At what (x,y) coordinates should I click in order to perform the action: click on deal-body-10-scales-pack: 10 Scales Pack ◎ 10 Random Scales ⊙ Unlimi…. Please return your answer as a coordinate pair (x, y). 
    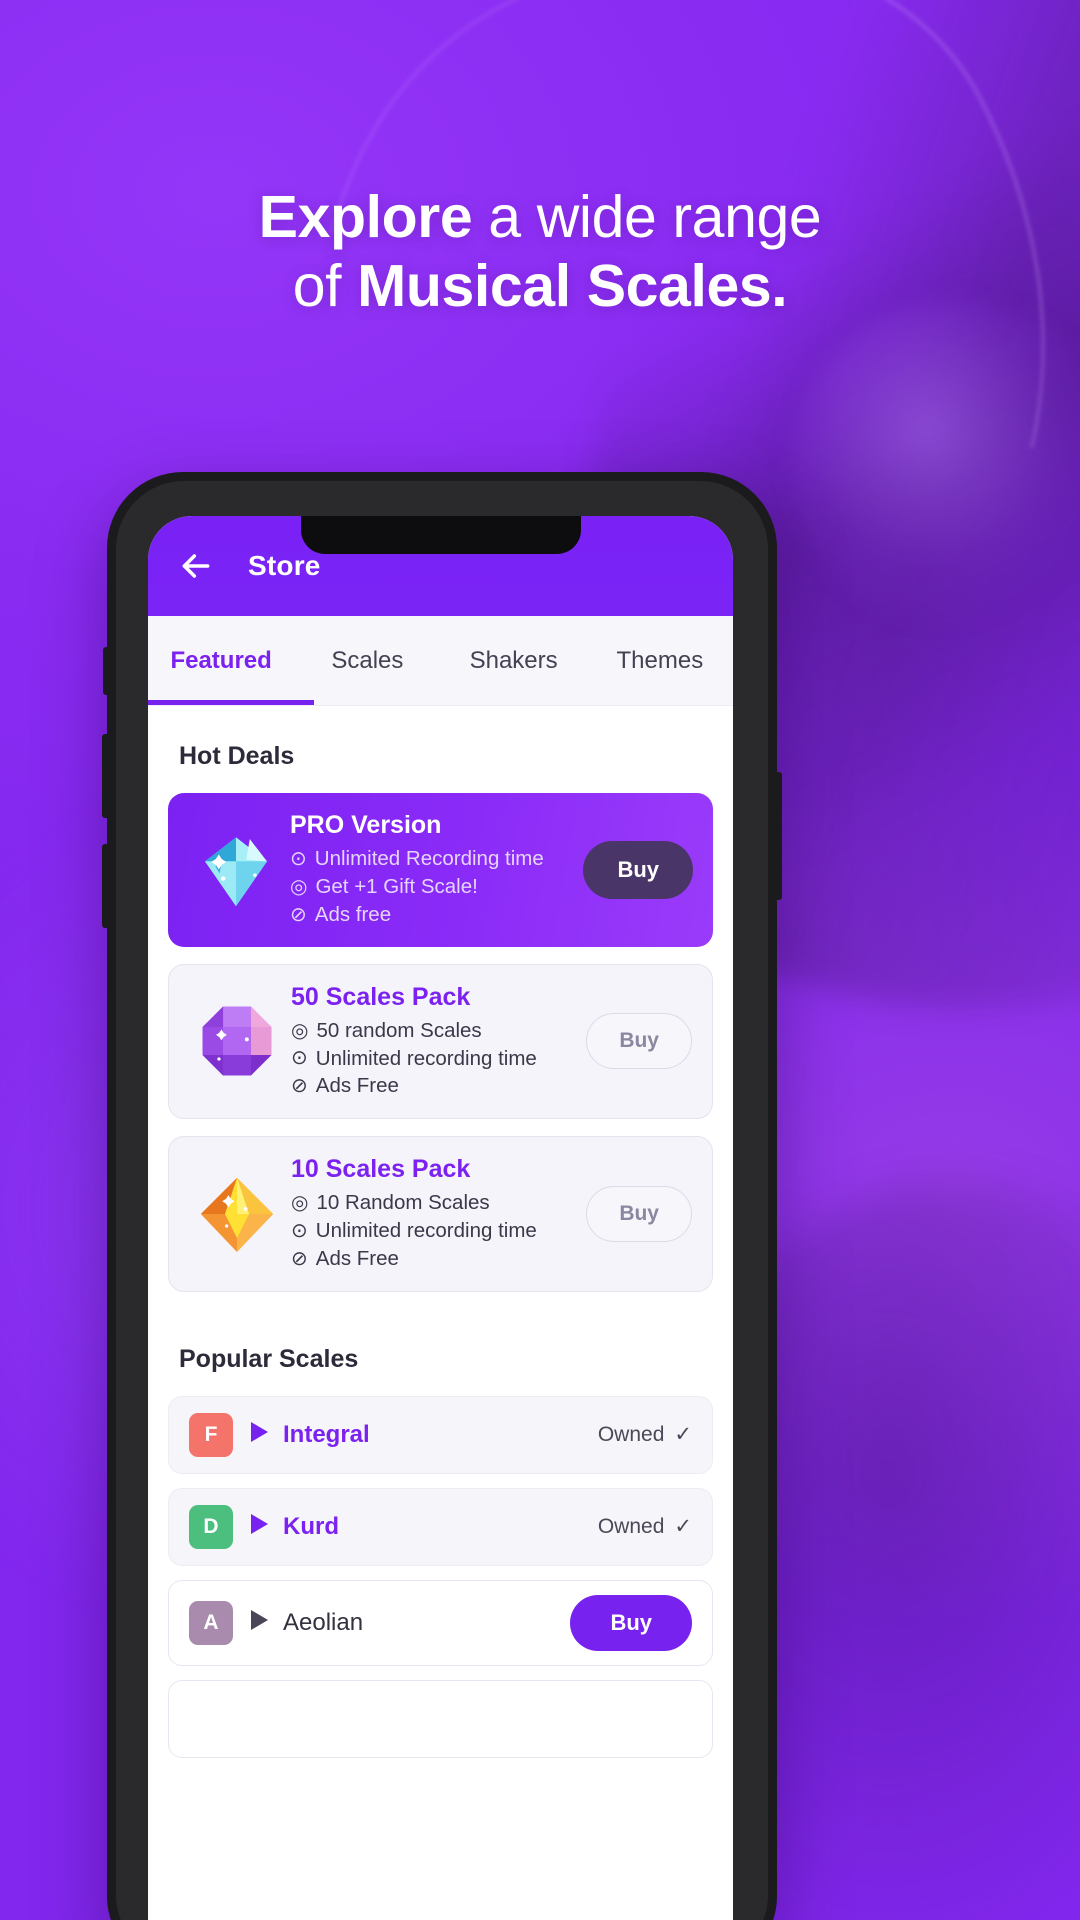
    Looking at the image, I should click on (435, 1214).